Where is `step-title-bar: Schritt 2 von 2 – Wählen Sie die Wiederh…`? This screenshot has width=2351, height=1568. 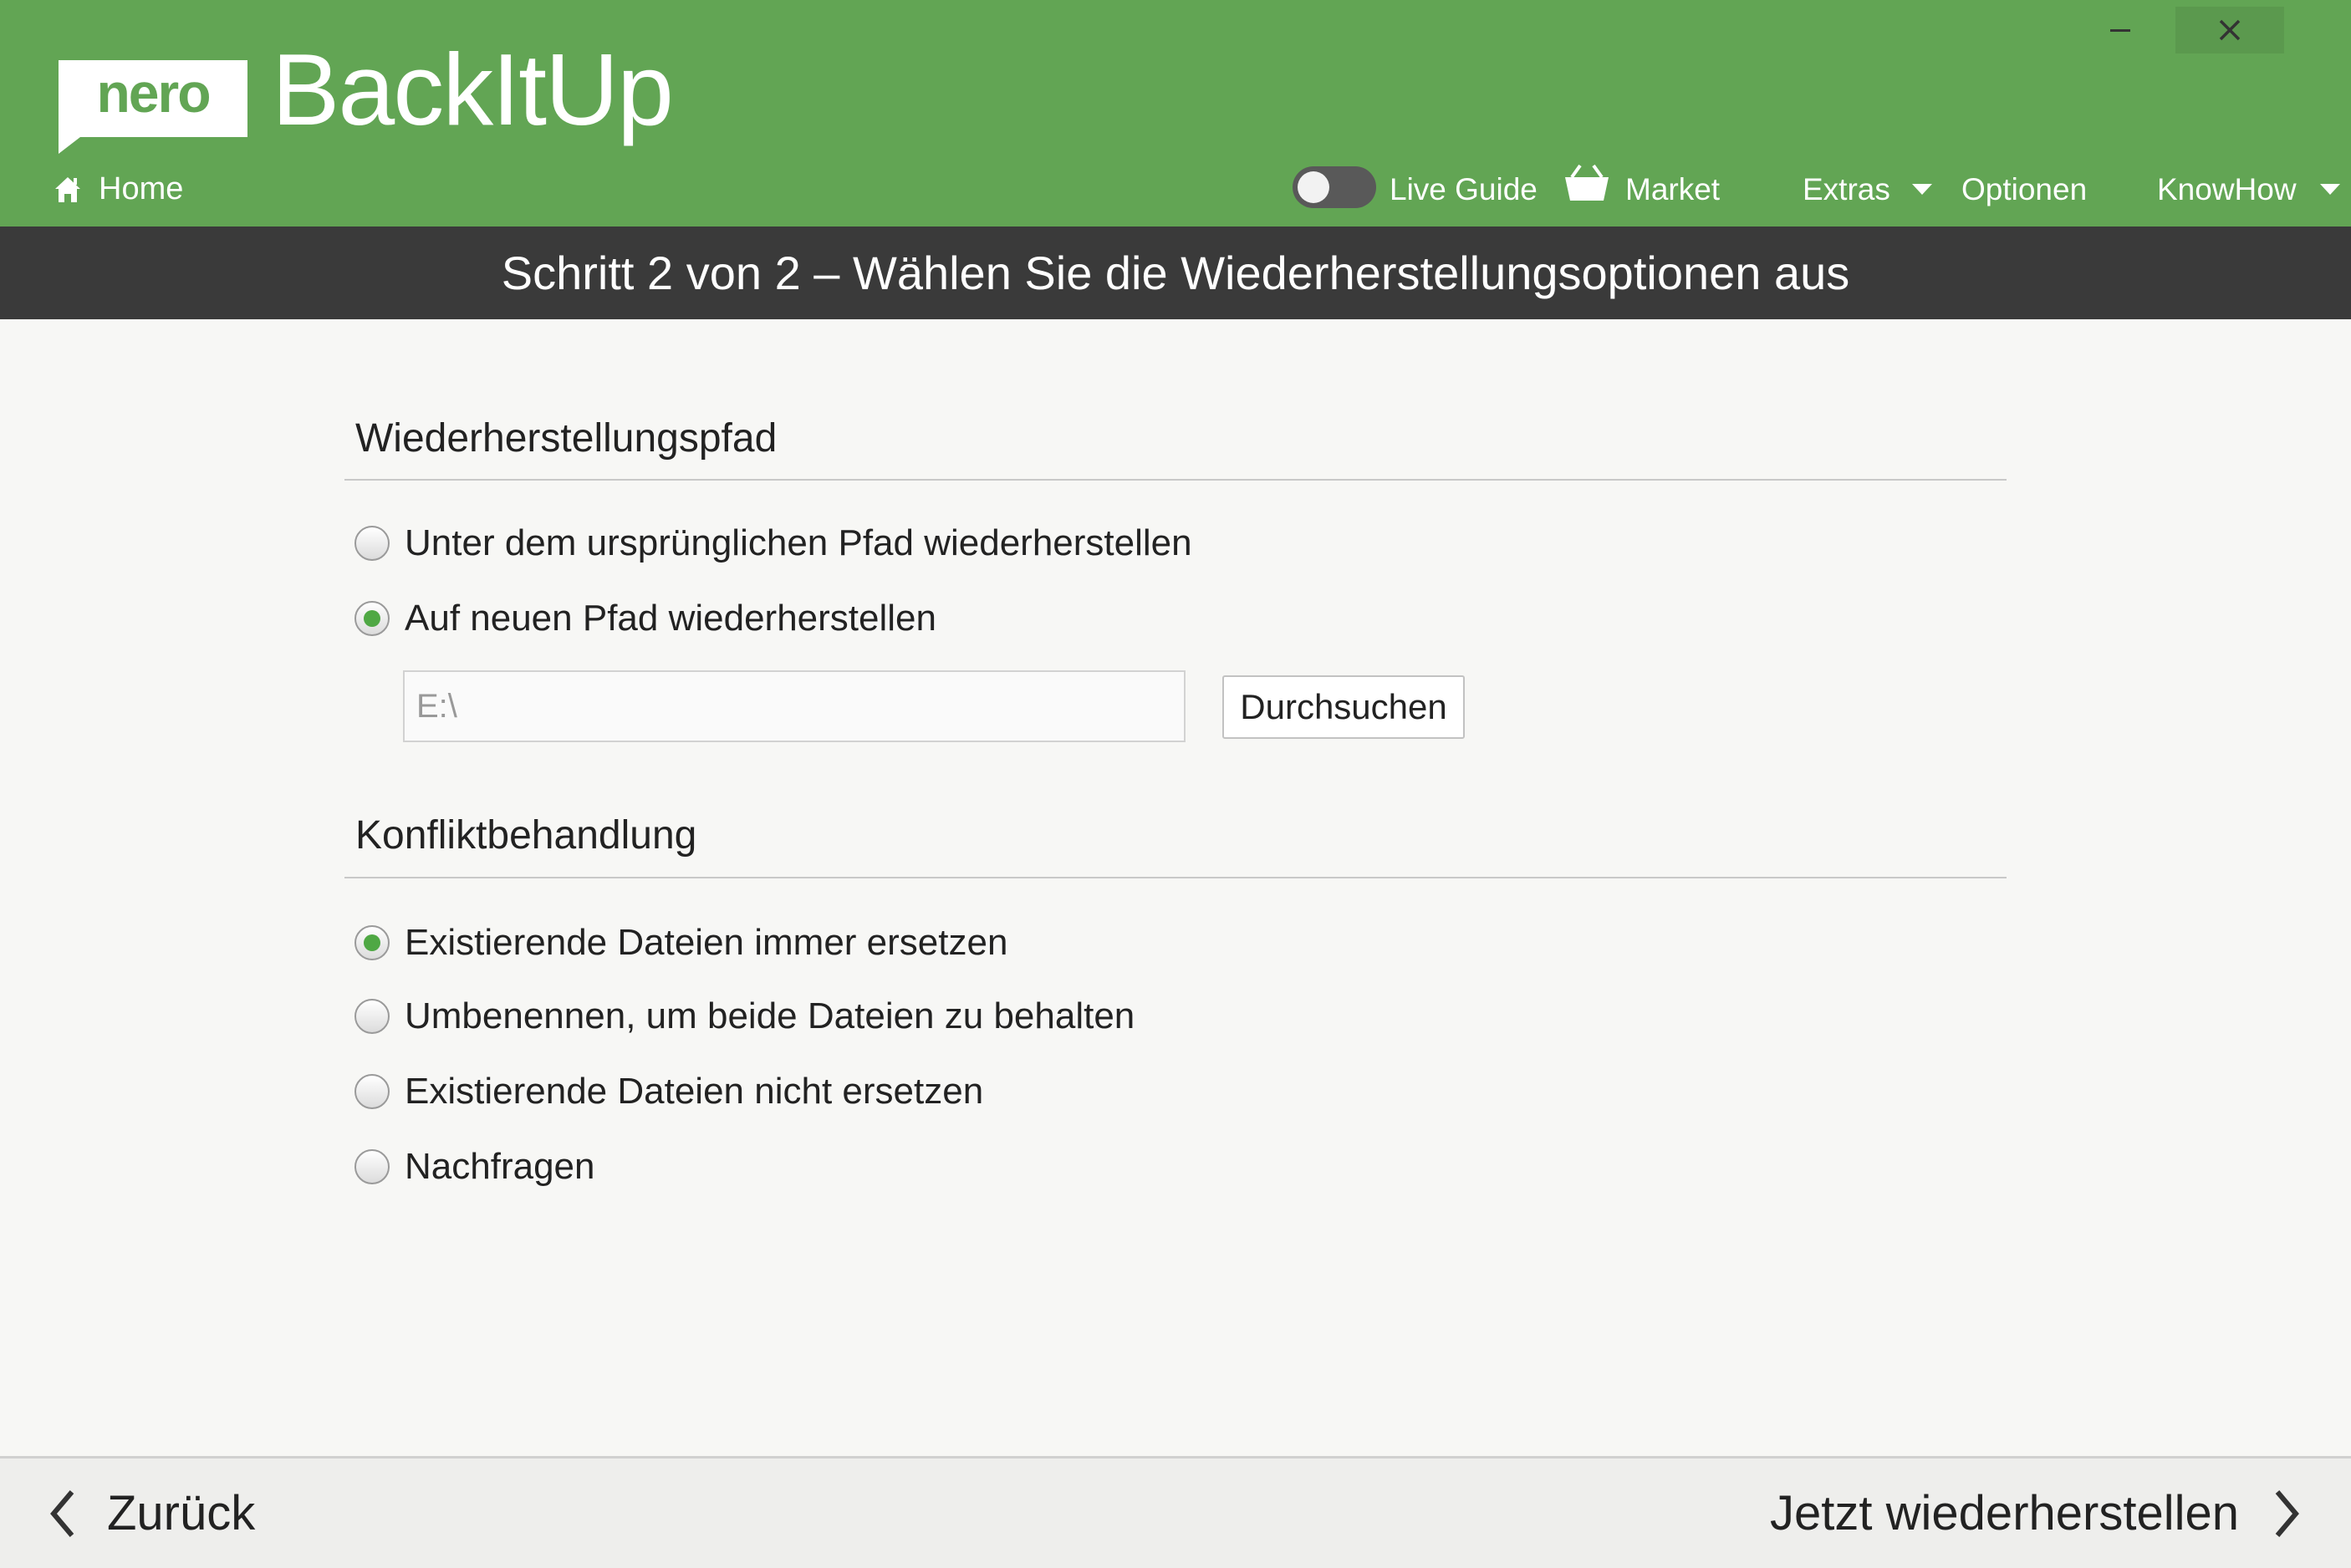 step-title-bar: Schritt 2 von 2 – Wählen Sie die Wiederh… is located at coordinates (1175, 273).